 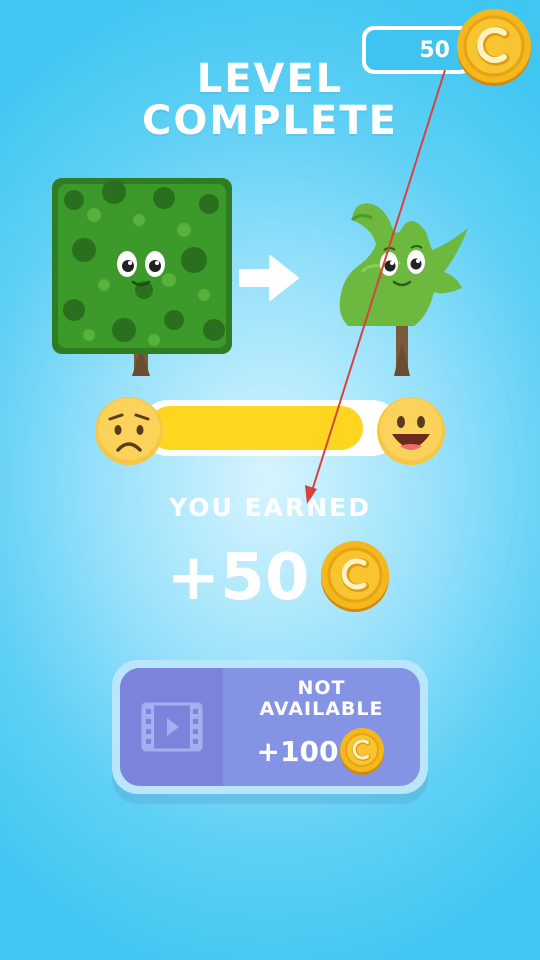 What do you see at coordinates (270, 507) in the screenshot?
I see `you-earned-label: YOU EARNED` at bounding box center [270, 507].